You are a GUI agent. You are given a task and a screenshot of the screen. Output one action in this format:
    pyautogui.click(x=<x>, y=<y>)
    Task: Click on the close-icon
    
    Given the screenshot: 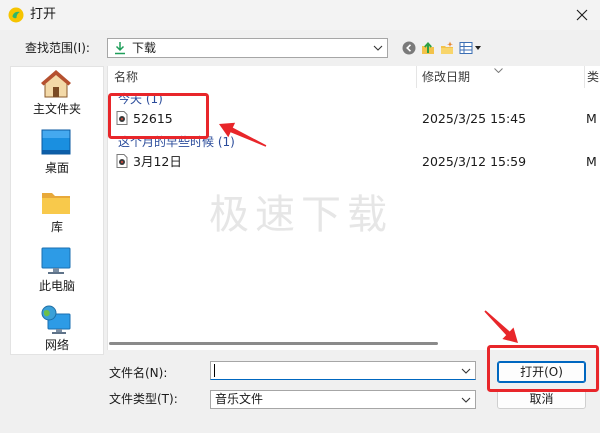 What is the action you would take?
    pyautogui.click(x=582, y=15)
    